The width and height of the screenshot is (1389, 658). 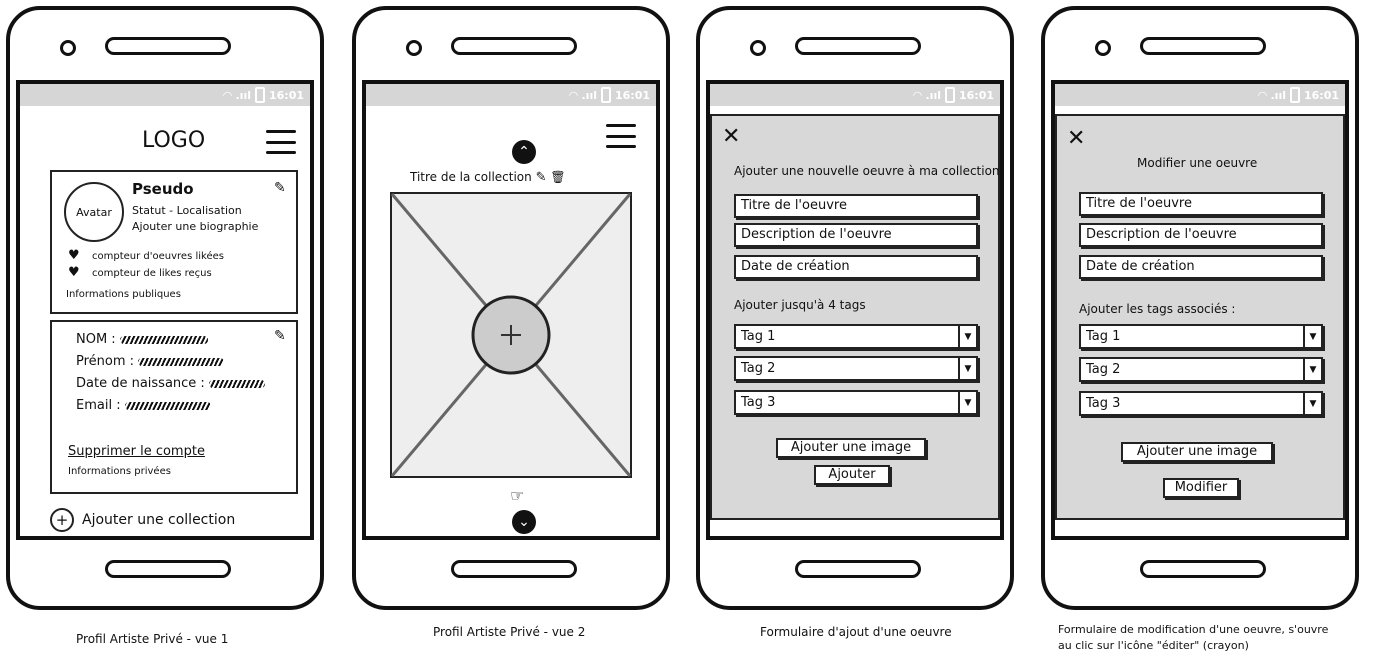 I want to click on tag-select-value: Tag 2, so click(x=1103, y=369).